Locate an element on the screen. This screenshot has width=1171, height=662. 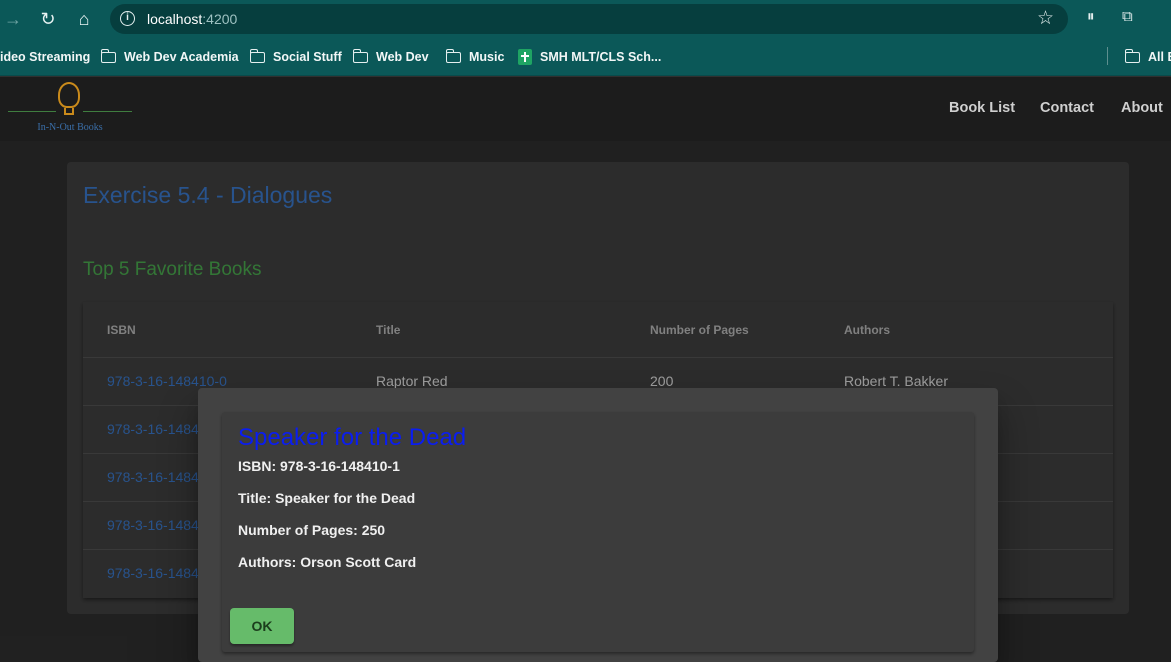
sheets-icon is located at coordinates (525, 57).